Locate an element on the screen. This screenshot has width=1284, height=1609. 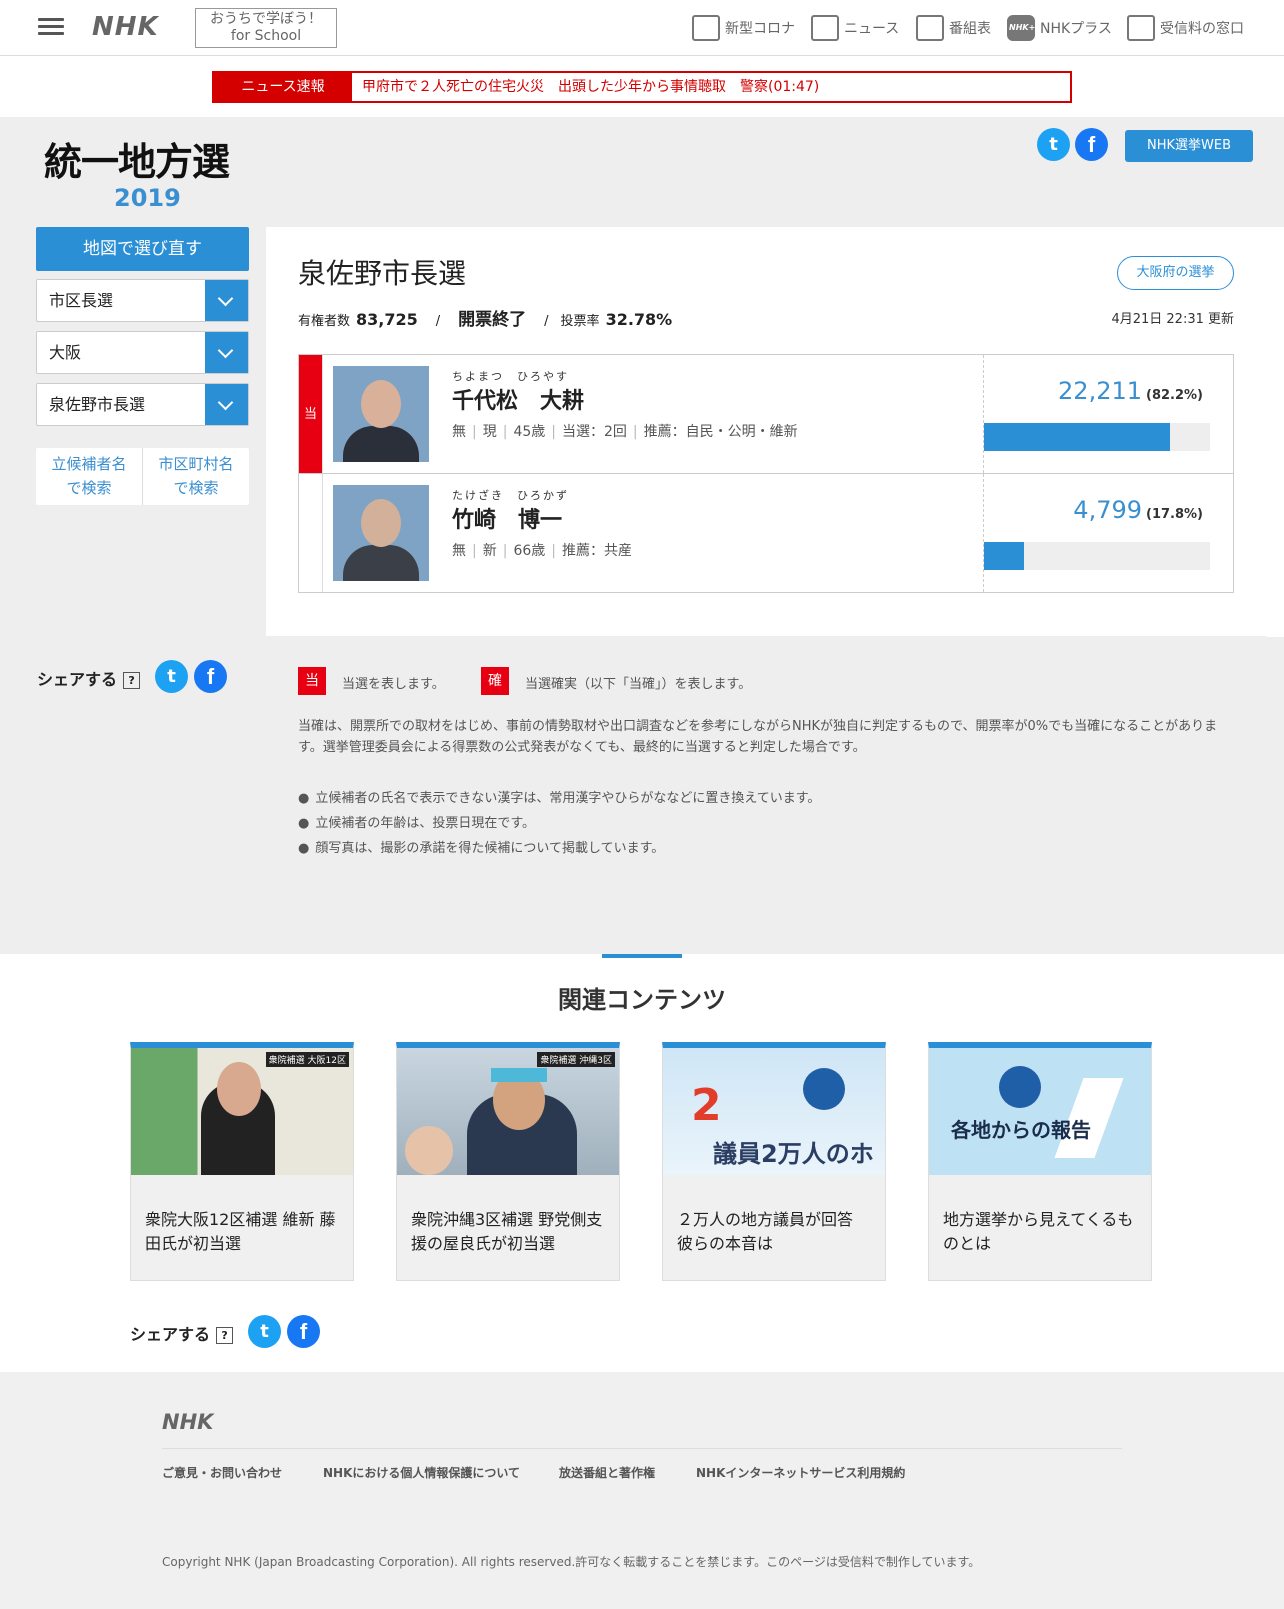
vote-count-value: 4,799 is located at coordinates (1108, 510).